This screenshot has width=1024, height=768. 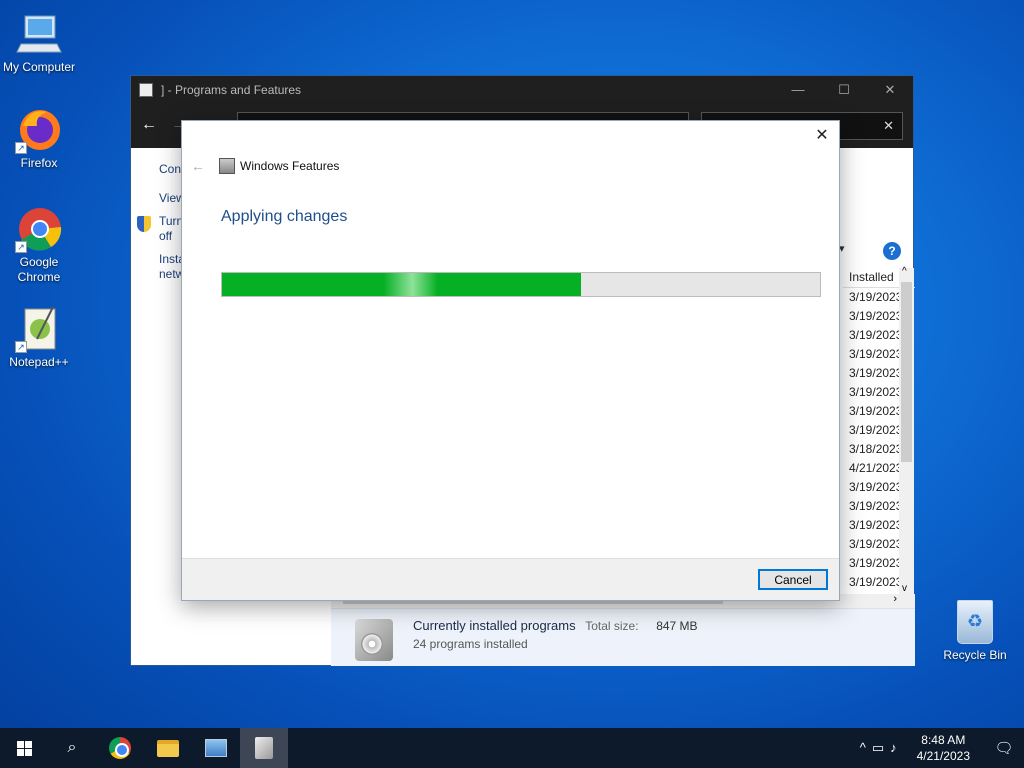 I want to click on desktop-icon-notepadpp: ↗ Notepad++, so click(x=39, y=337).